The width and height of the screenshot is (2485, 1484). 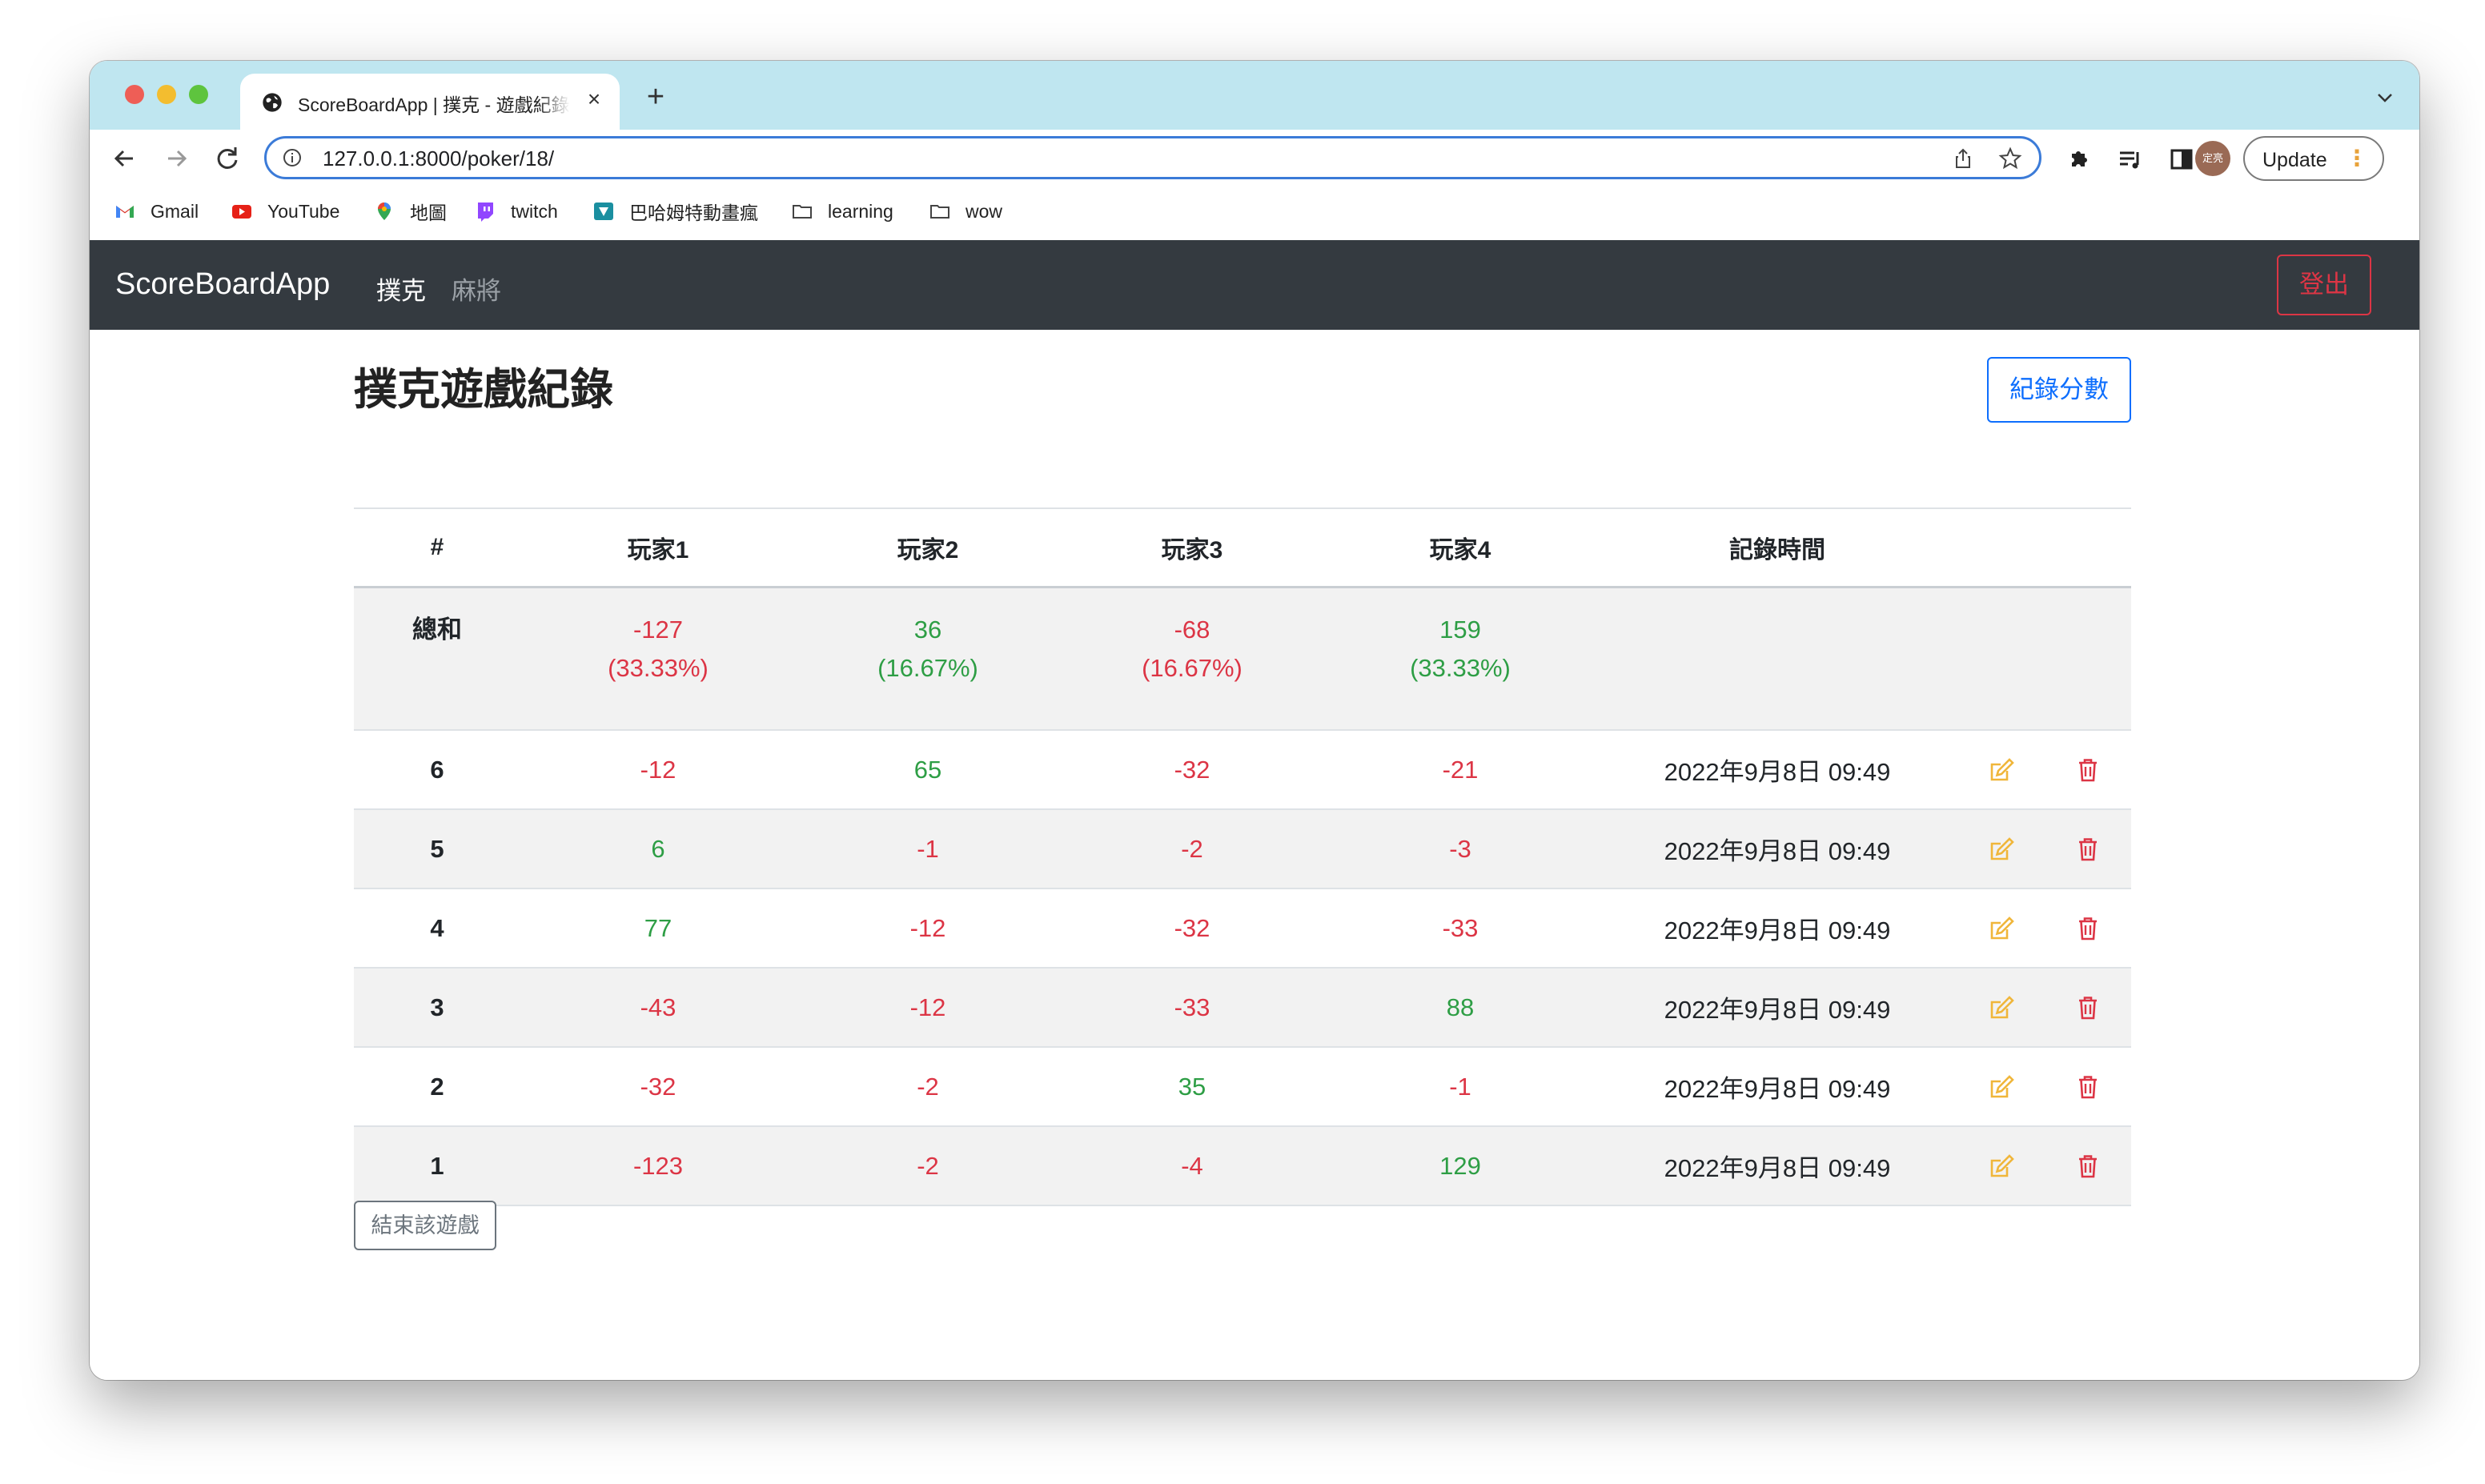 What do you see at coordinates (1192, 630) in the screenshot?
I see `sum-total: -68` at bounding box center [1192, 630].